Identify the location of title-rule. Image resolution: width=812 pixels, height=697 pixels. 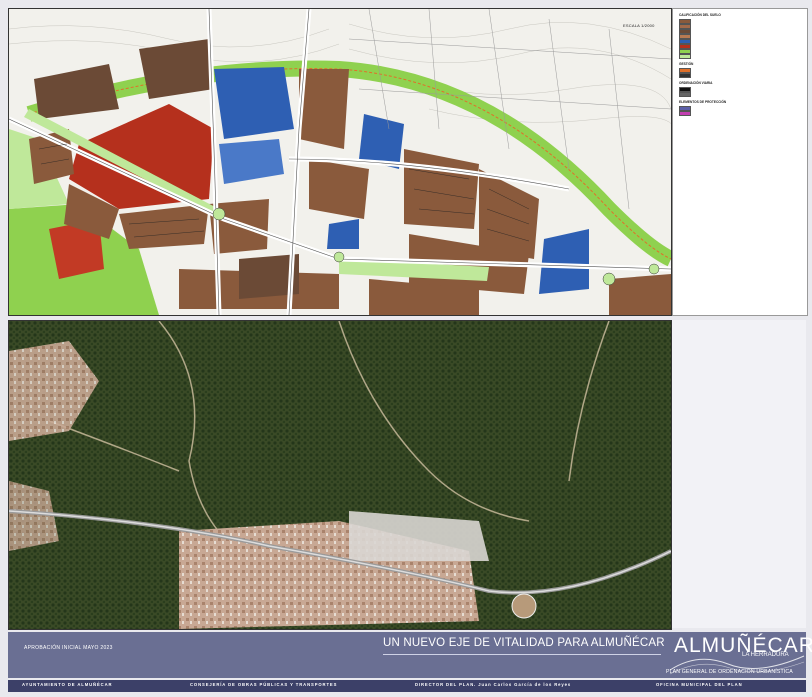
(522, 654).